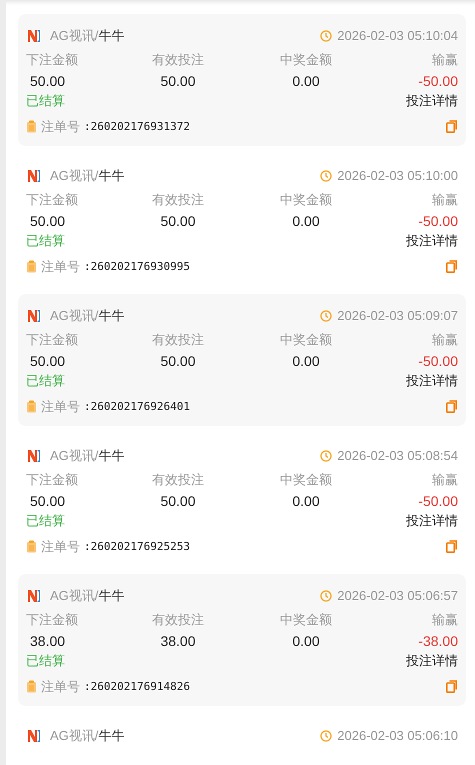 The height and width of the screenshot is (765, 475). I want to click on order-number: :260202176914826, so click(137, 686).